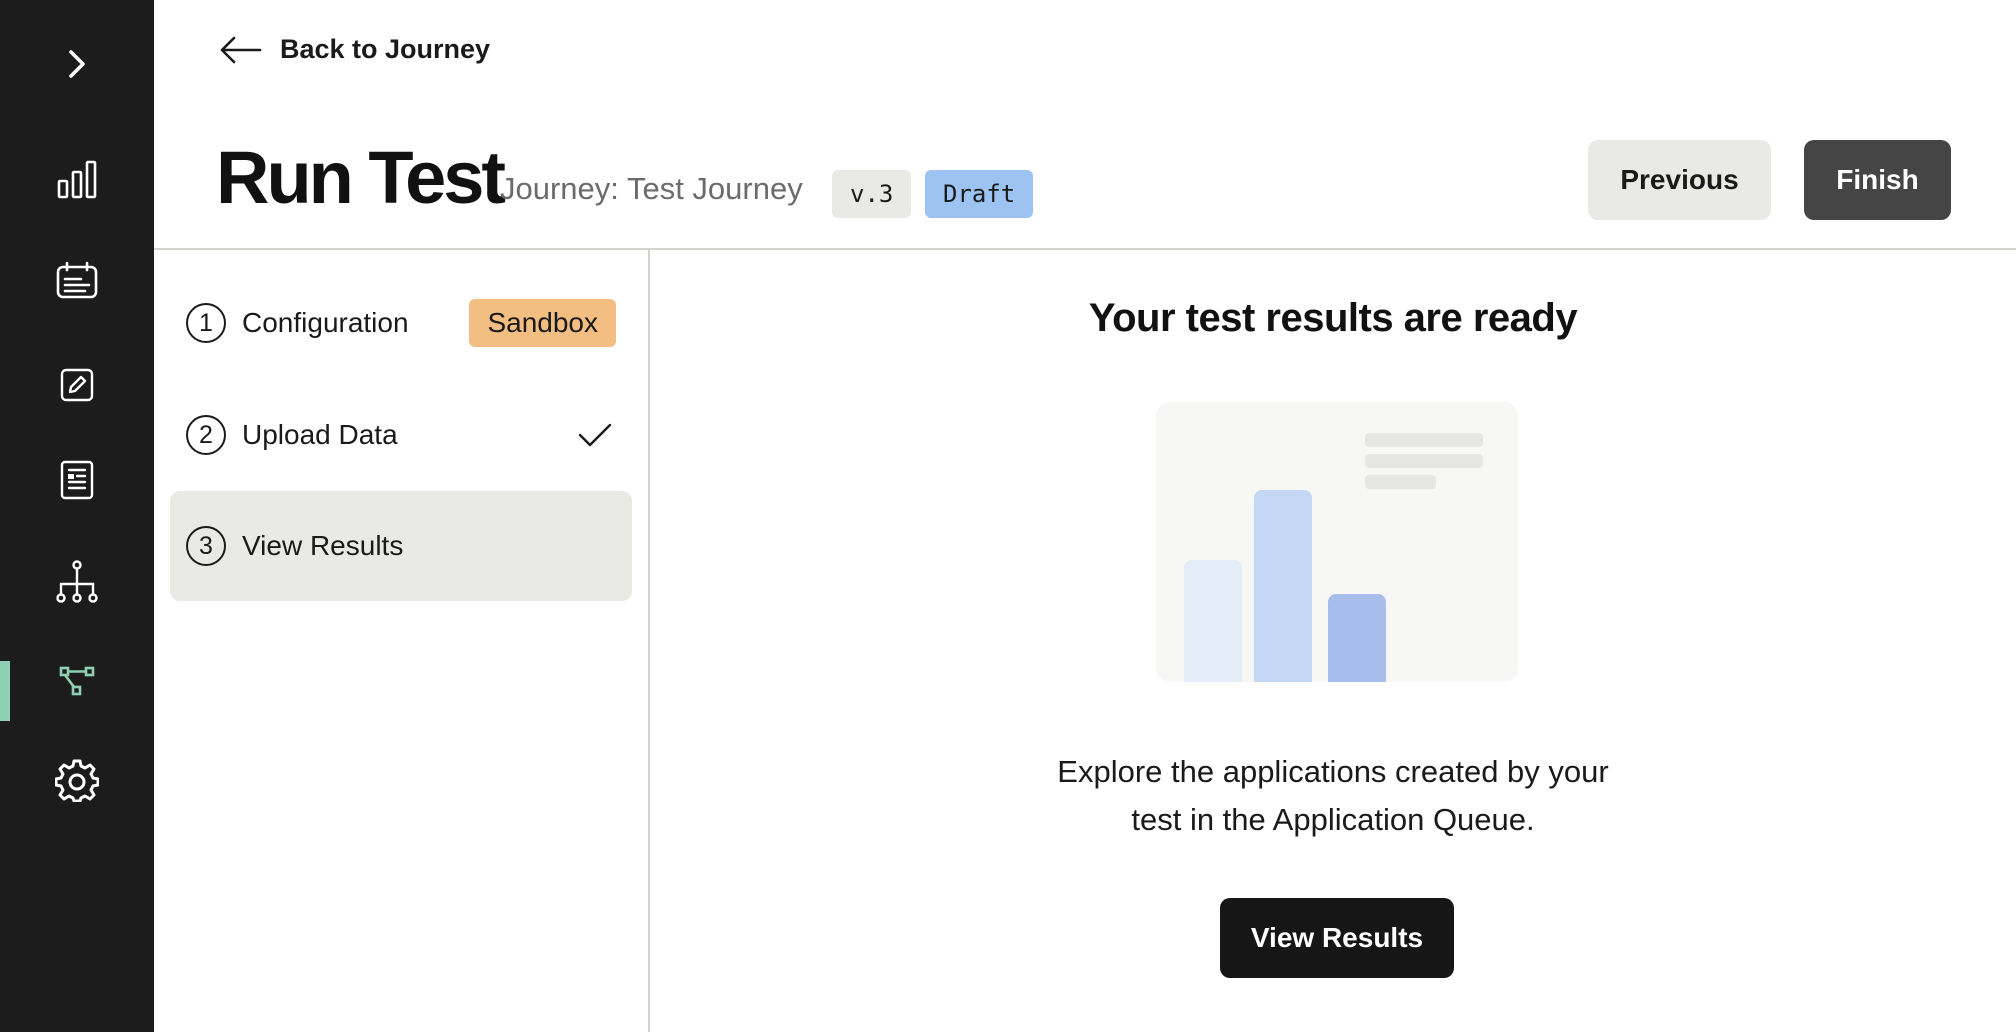  What do you see at coordinates (542, 323) in the screenshot?
I see `sandbox-badge: Sandbox` at bounding box center [542, 323].